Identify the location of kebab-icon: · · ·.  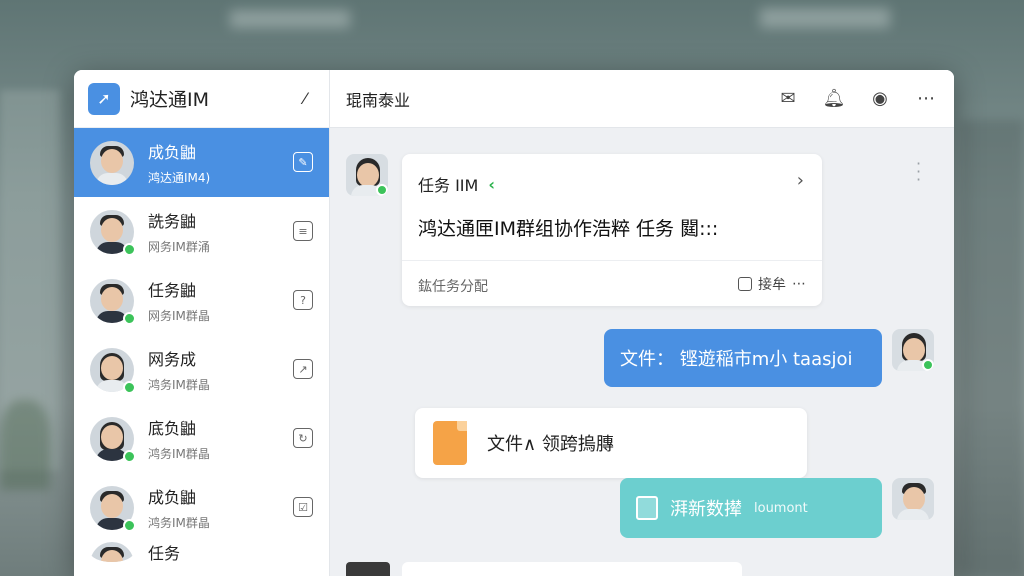
(918, 172).